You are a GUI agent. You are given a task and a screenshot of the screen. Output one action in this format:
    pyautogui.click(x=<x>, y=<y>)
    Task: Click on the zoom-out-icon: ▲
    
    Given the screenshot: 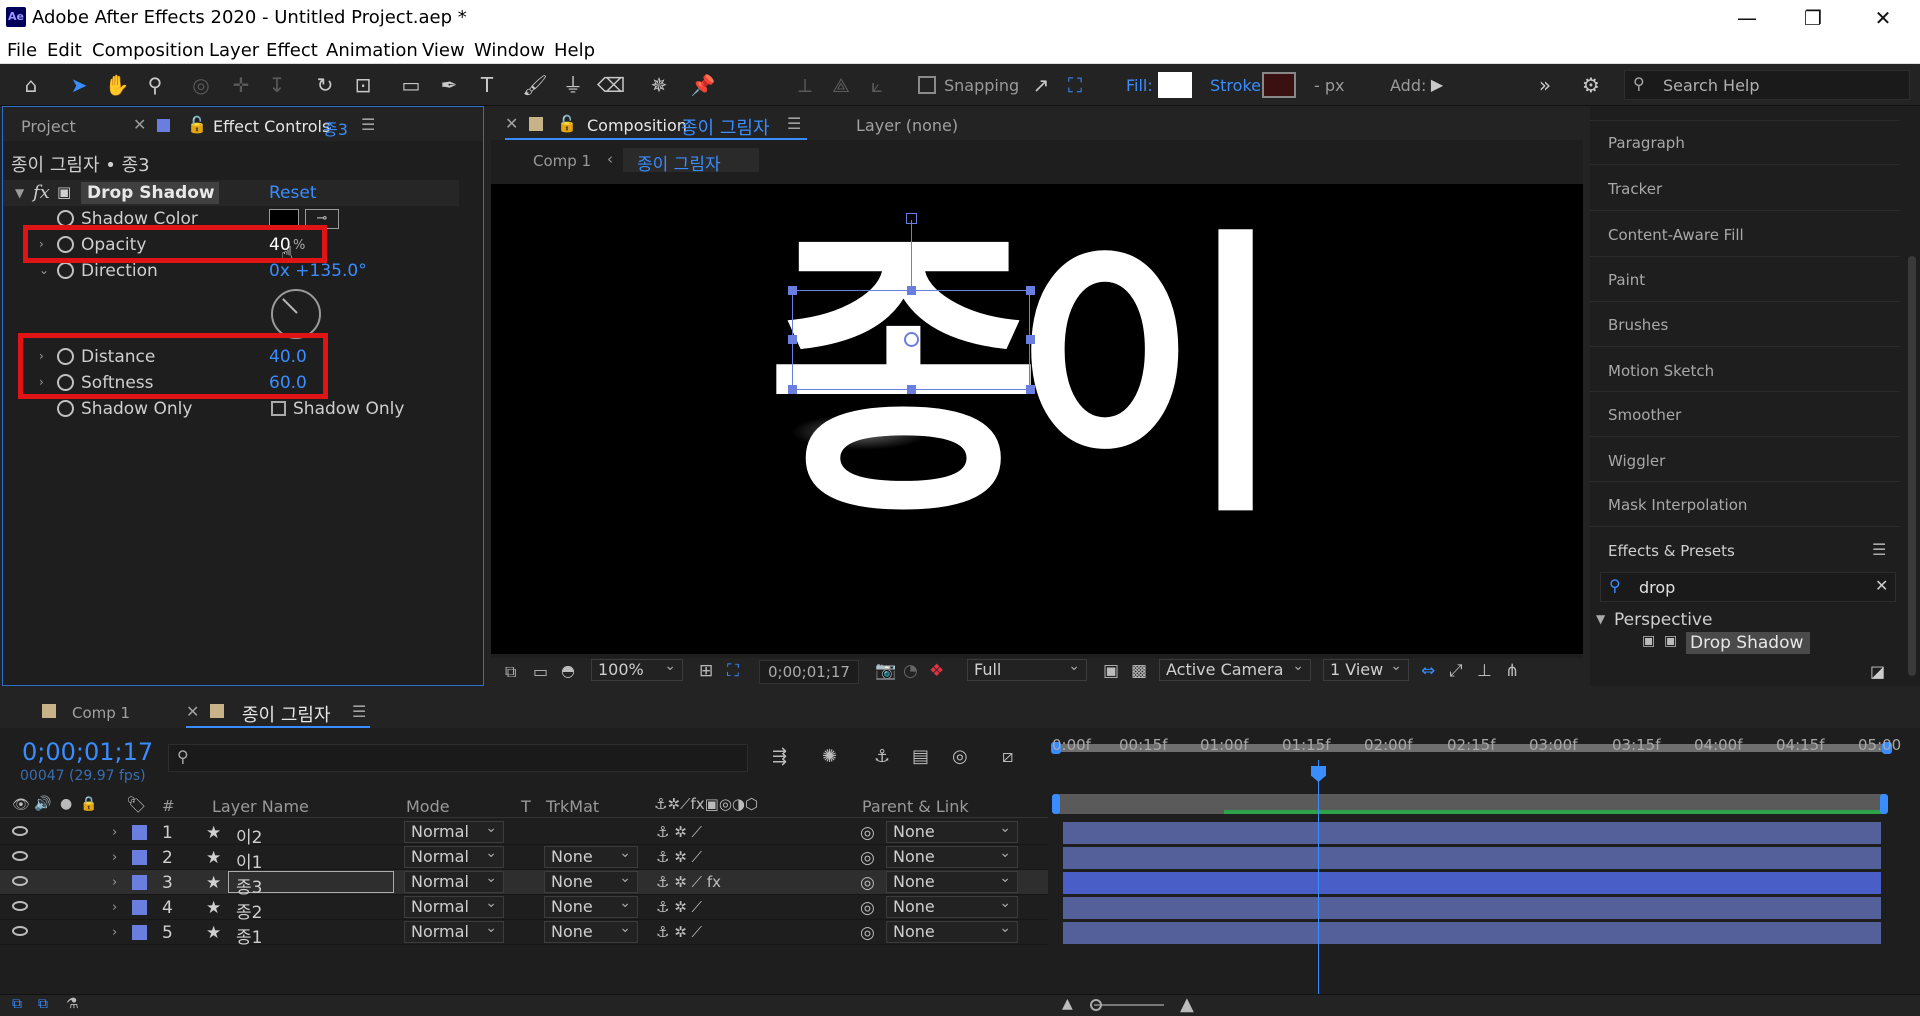 What is the action you would take?
    pyautogui.click(x=1067, y=1004)
    